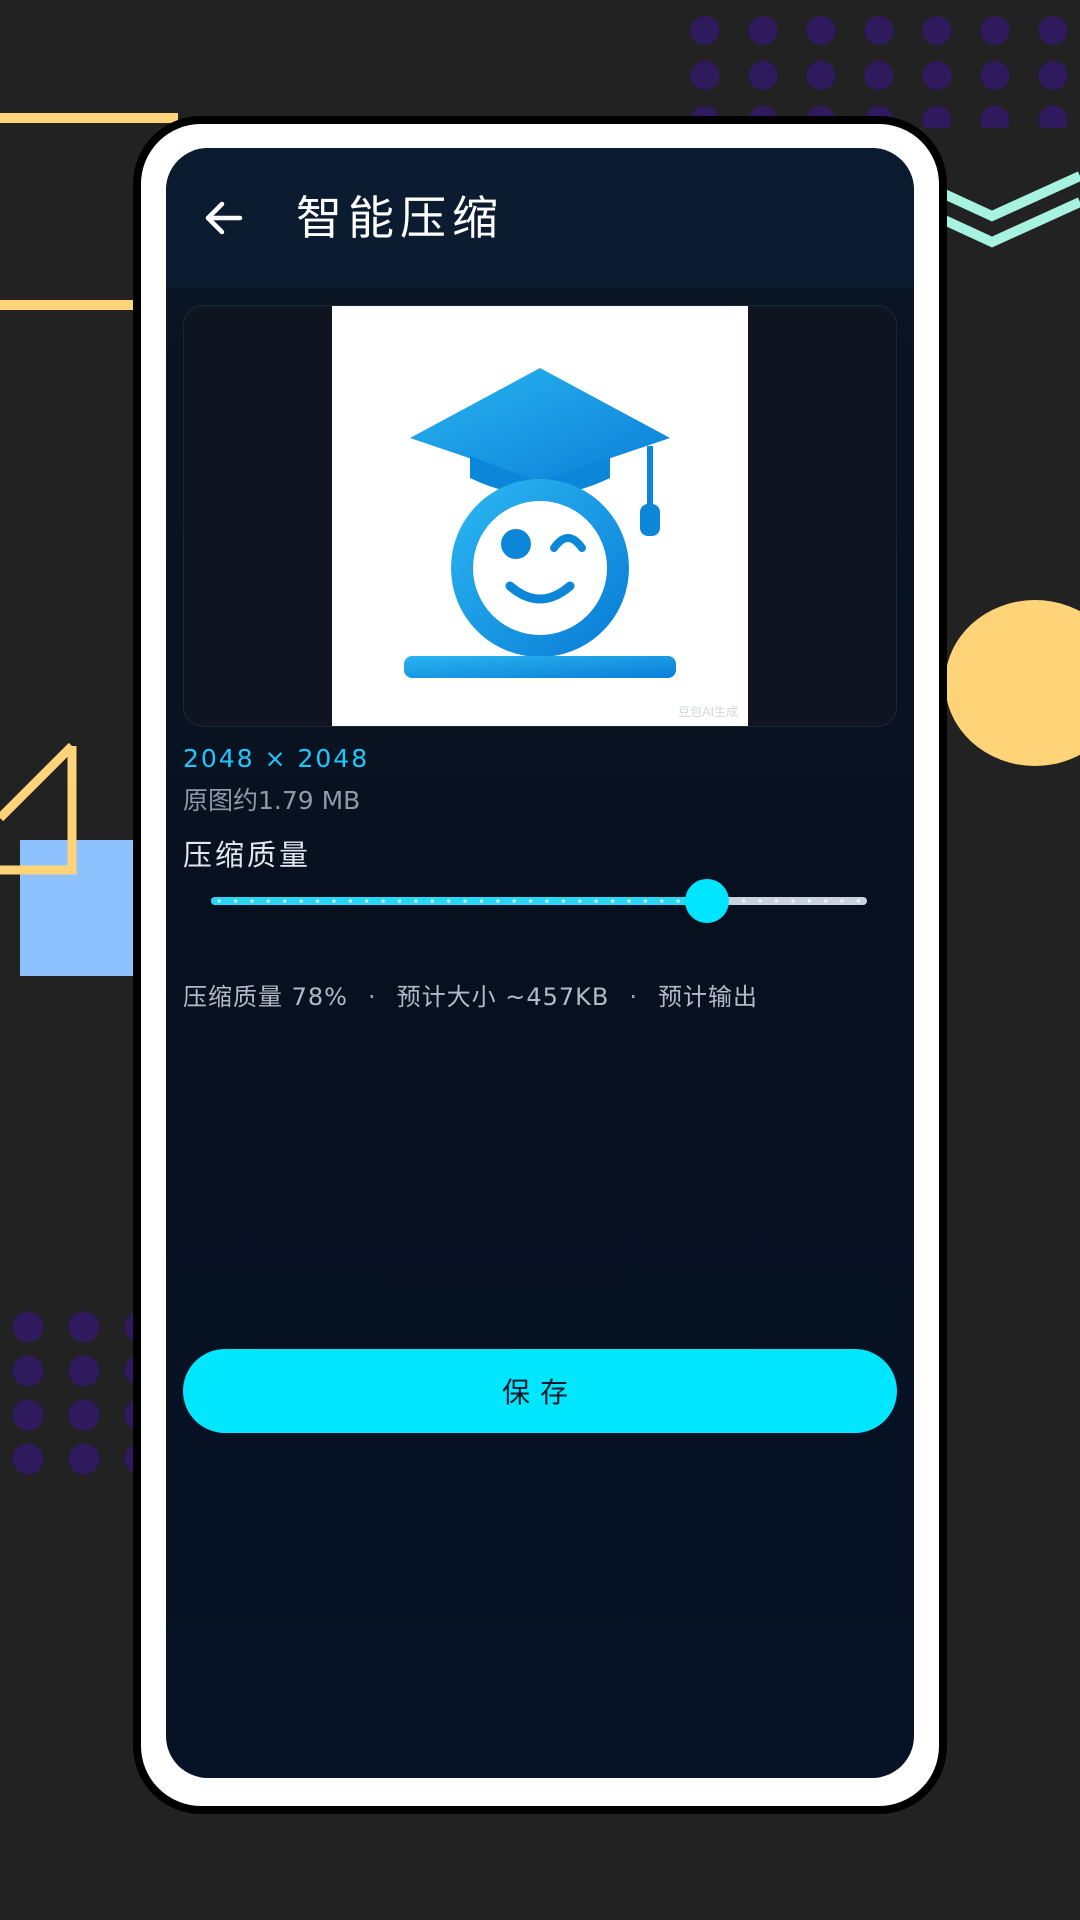  I want to click on dimension-times: ×, so click(276, 758).